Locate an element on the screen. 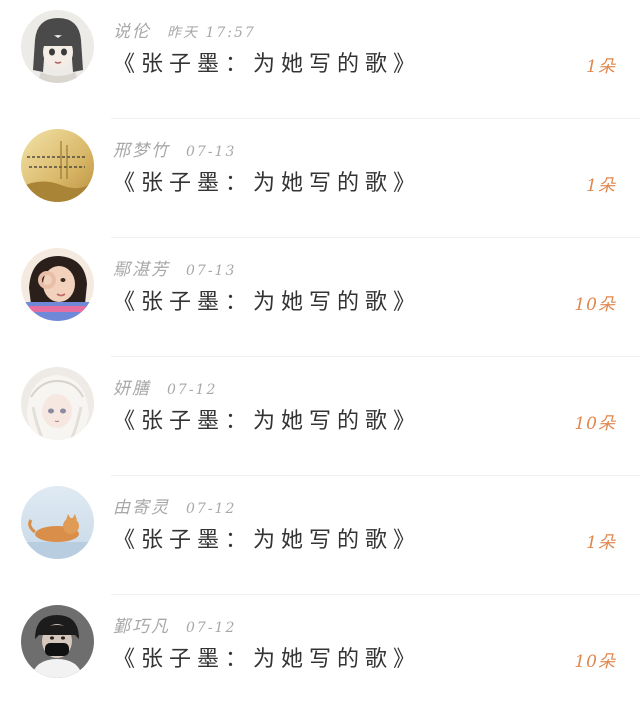  sender-name: 邢梦竹 is located at coordinates (141, 151).